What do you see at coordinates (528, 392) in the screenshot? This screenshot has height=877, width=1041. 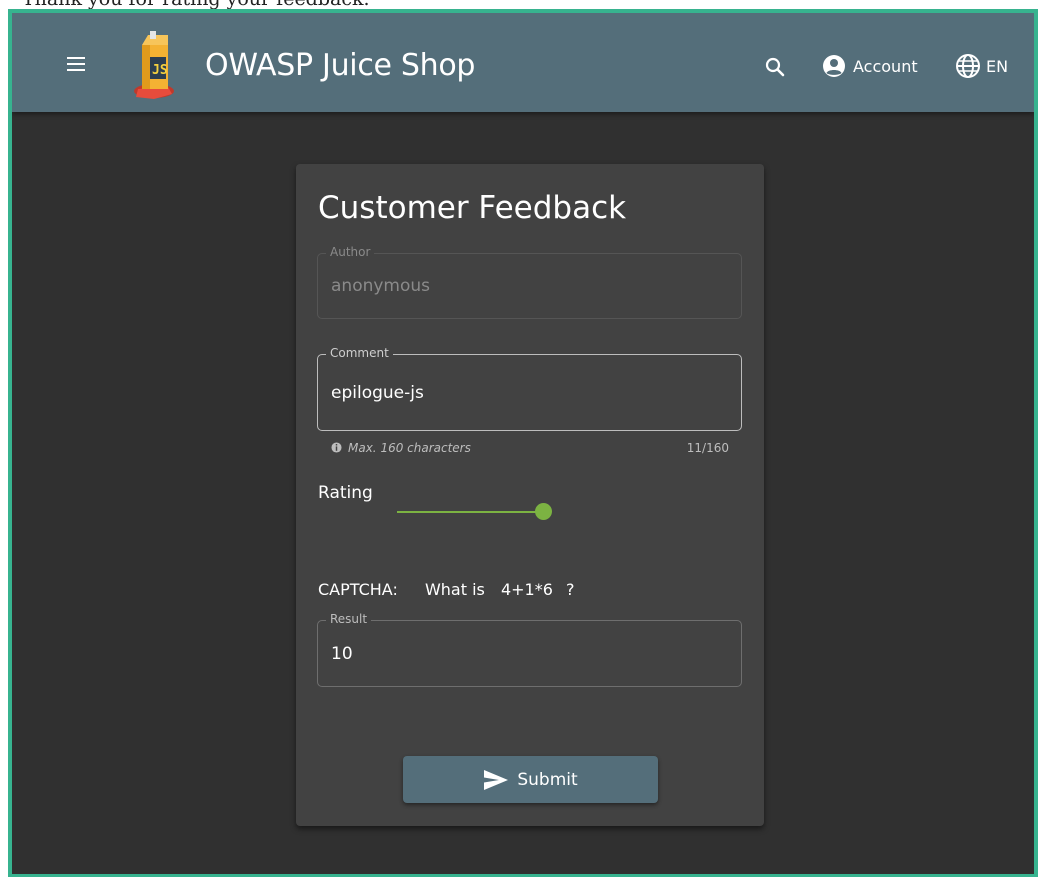 I see `comment-input` at bounding box center [528, 392].